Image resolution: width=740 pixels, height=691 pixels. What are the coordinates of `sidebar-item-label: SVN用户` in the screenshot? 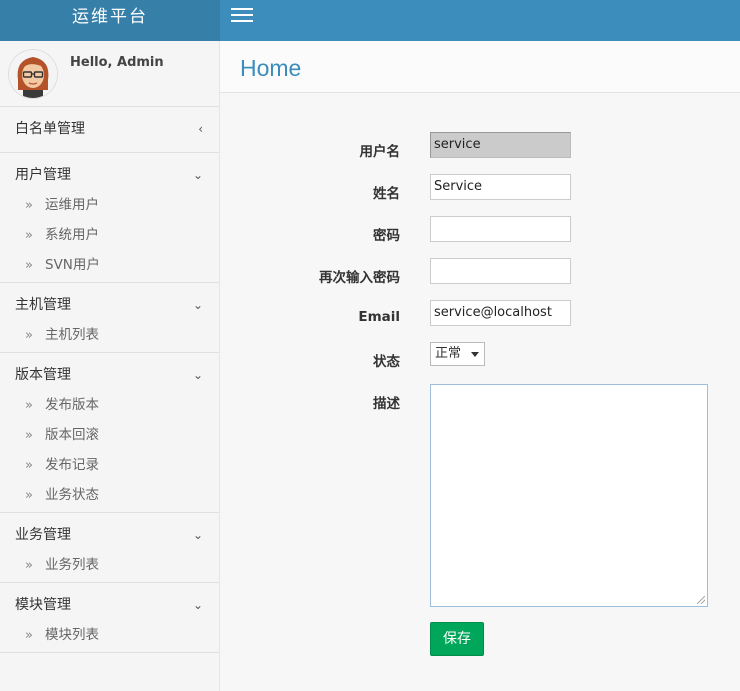 It's located at (72, 265).